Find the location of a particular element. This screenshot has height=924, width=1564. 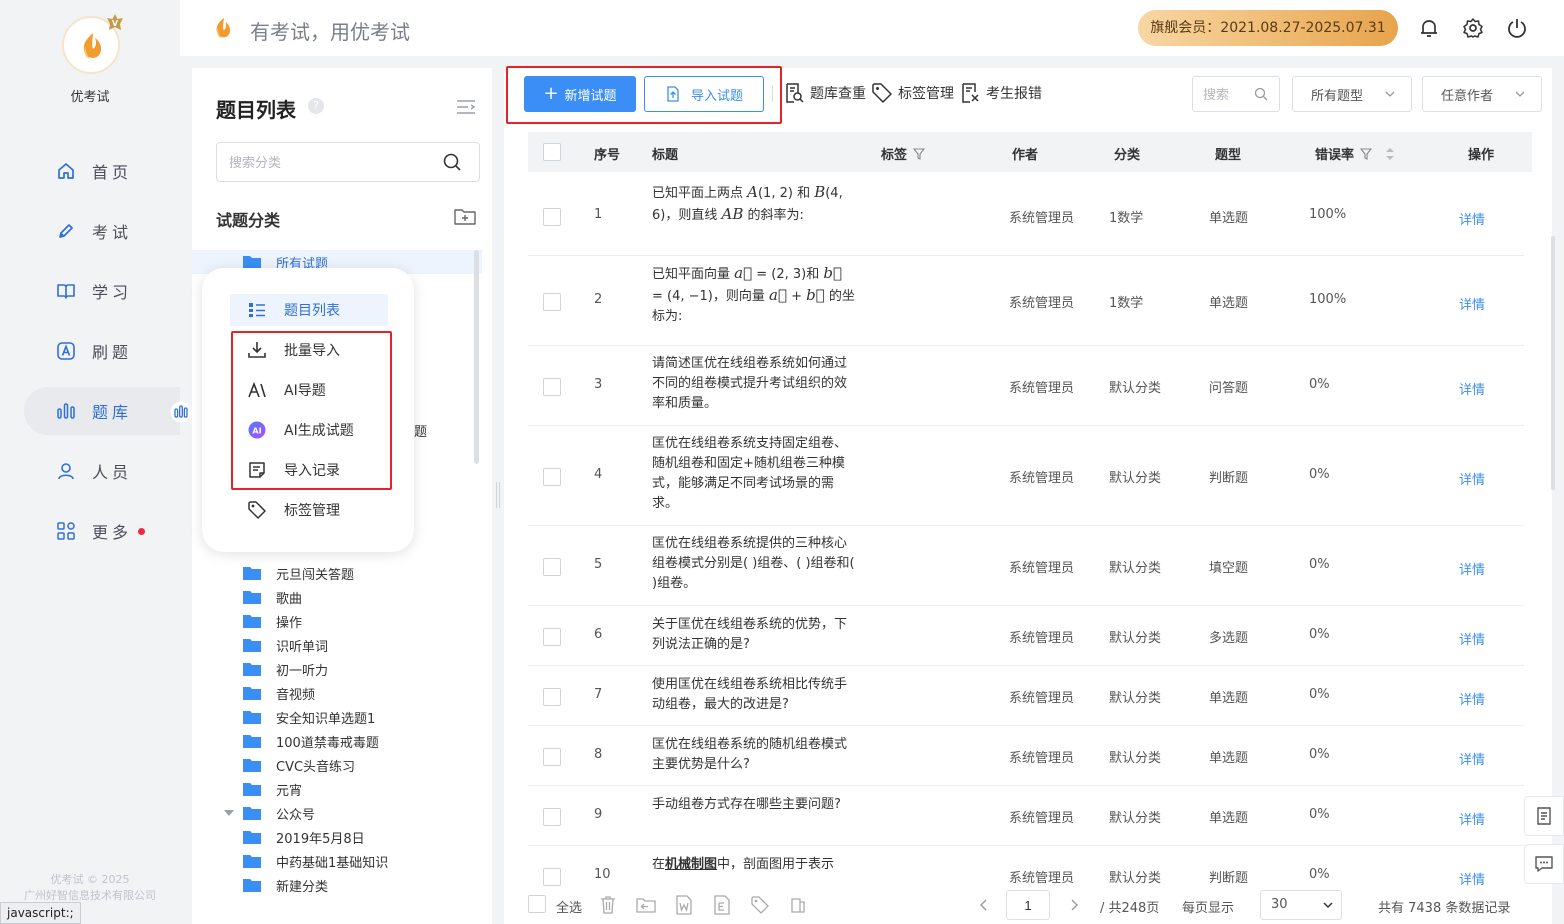

tree-item: 中药基础1基础知识 is located at coordinates (337, 861).